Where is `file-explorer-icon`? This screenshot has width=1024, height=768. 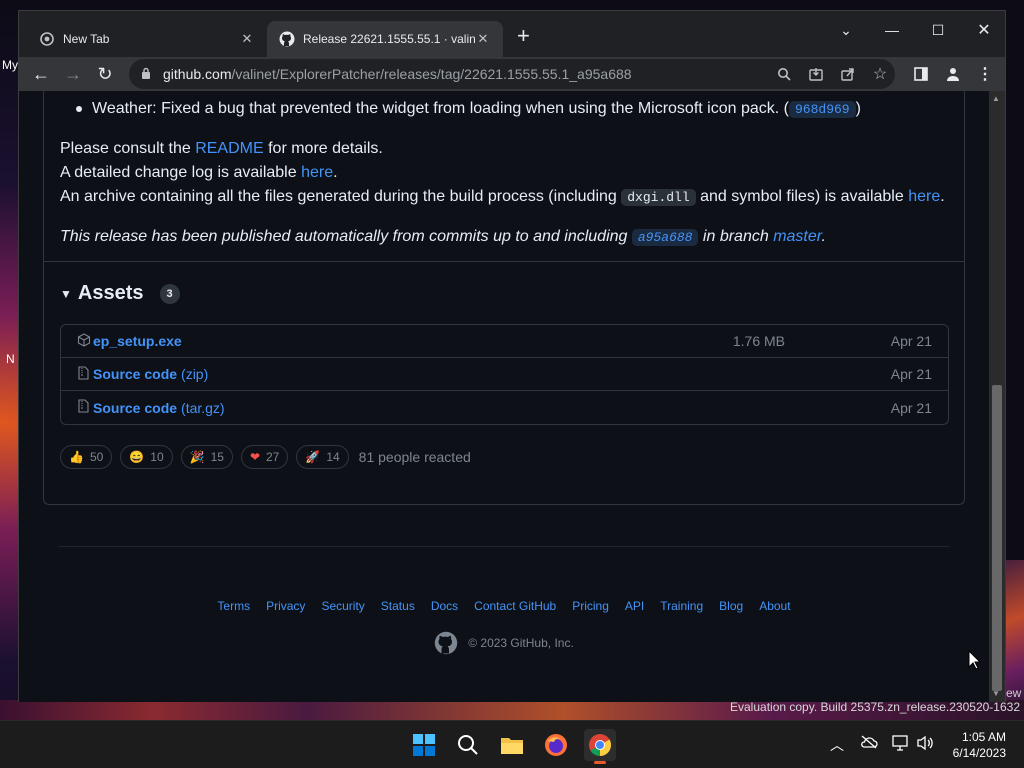
file-explorer-icon is located at coordinates (512, 745).